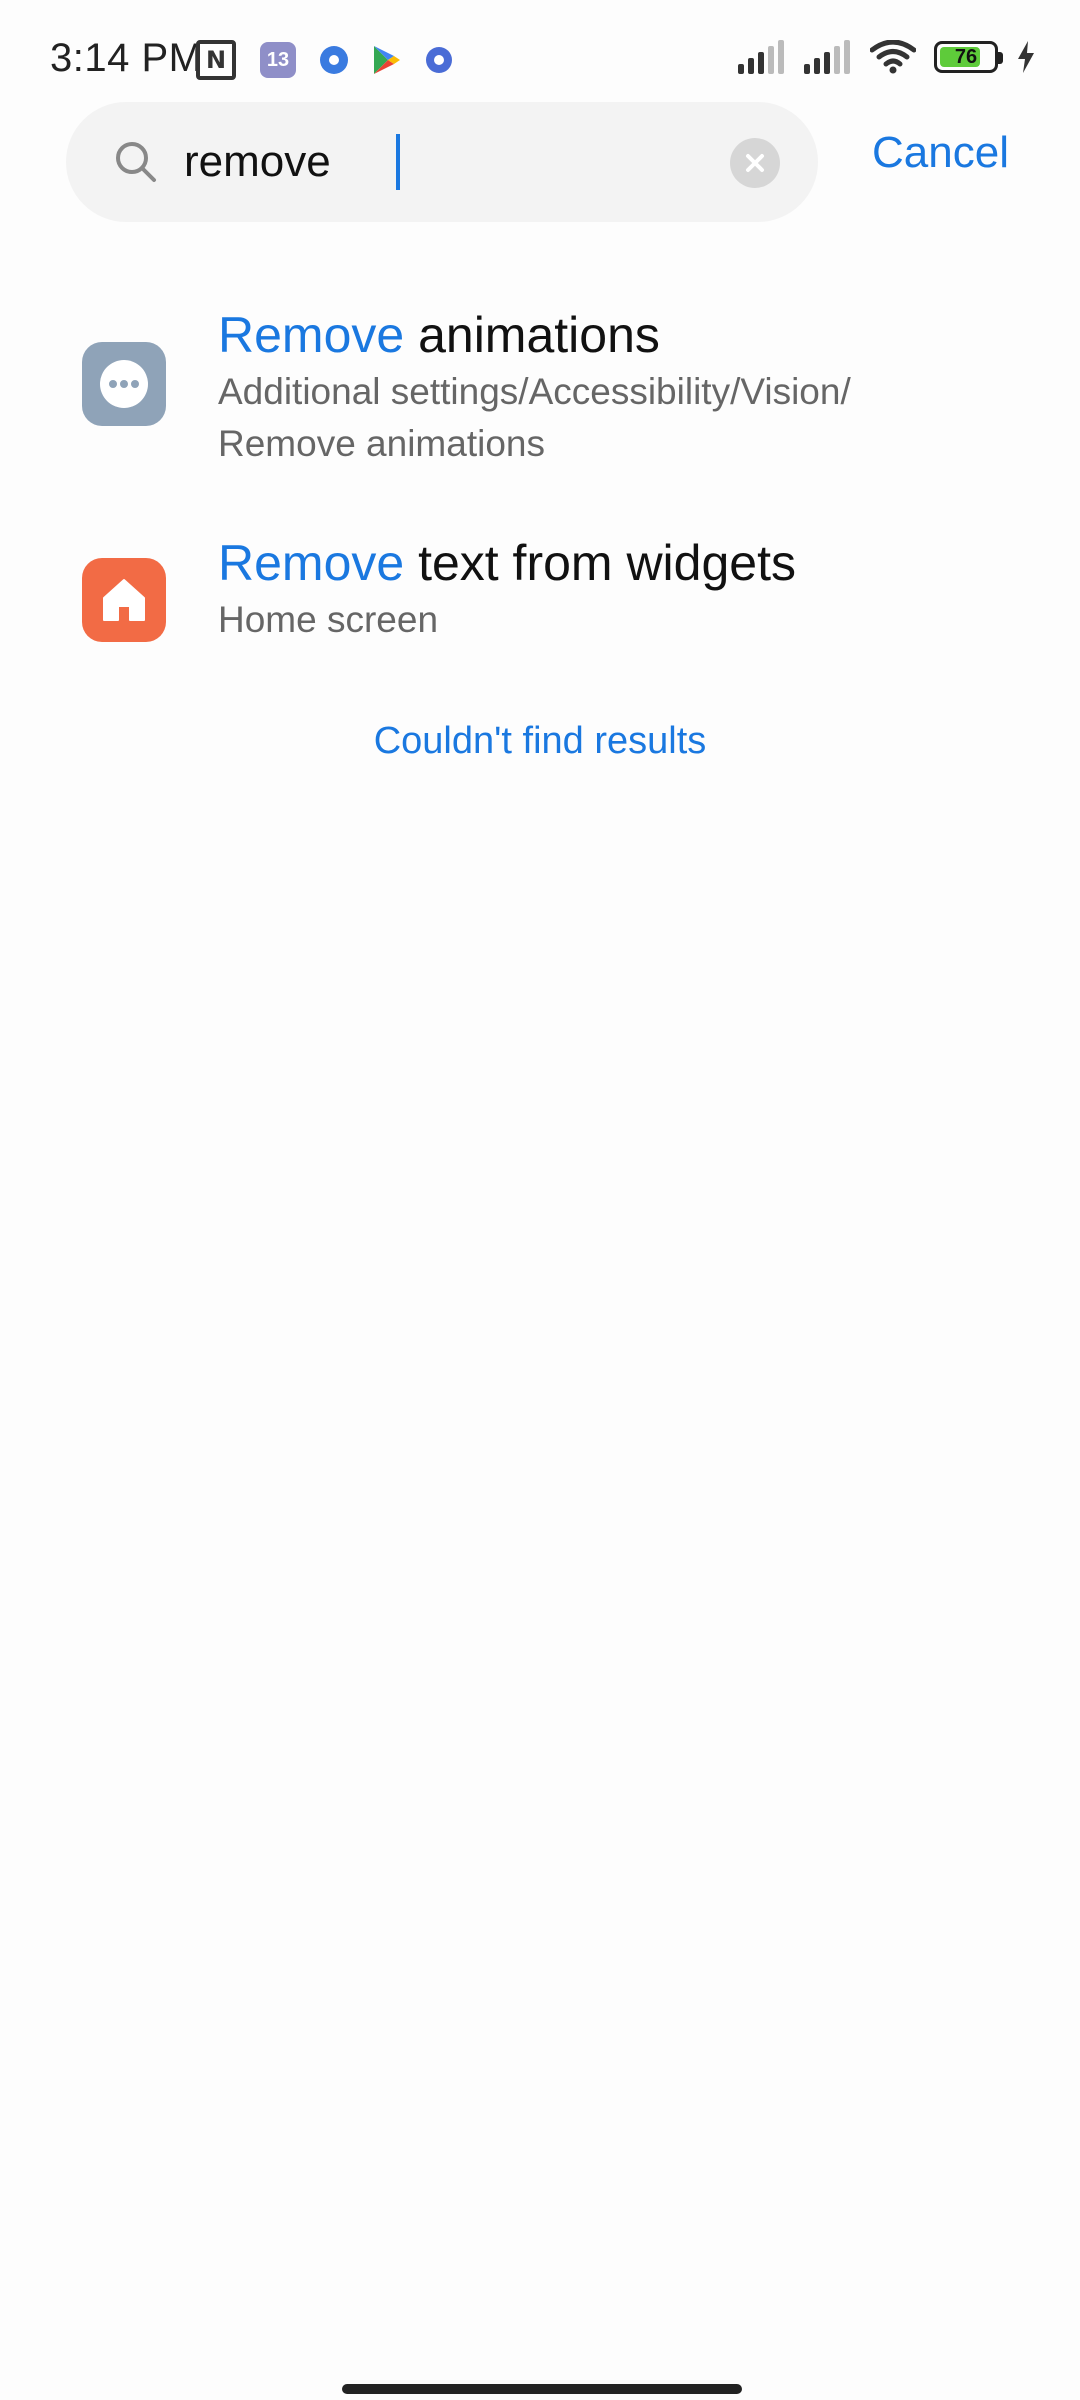 This screenshot has width=1080, height=2400. Describe the element at coordinates (334, 60) in the screenshot. I see `settings-gear-icon` at that location.